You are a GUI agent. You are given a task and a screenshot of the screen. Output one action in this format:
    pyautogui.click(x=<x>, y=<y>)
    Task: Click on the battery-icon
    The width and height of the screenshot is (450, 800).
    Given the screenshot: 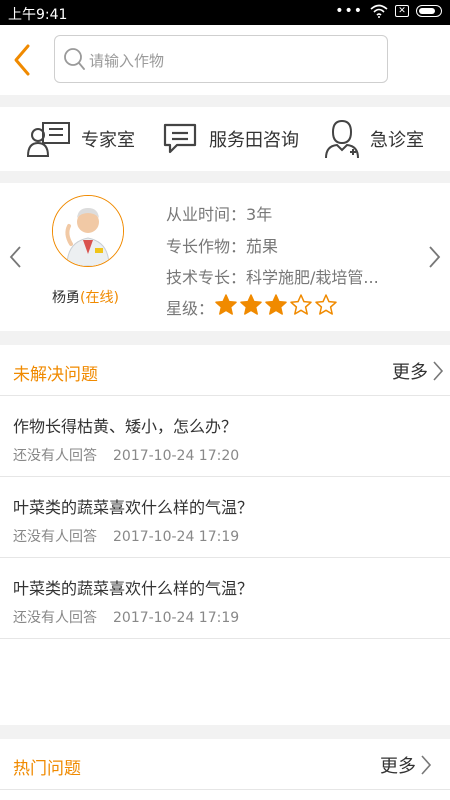 What is the action you would take?
    pyautogui.click(x=429, y=11)
    